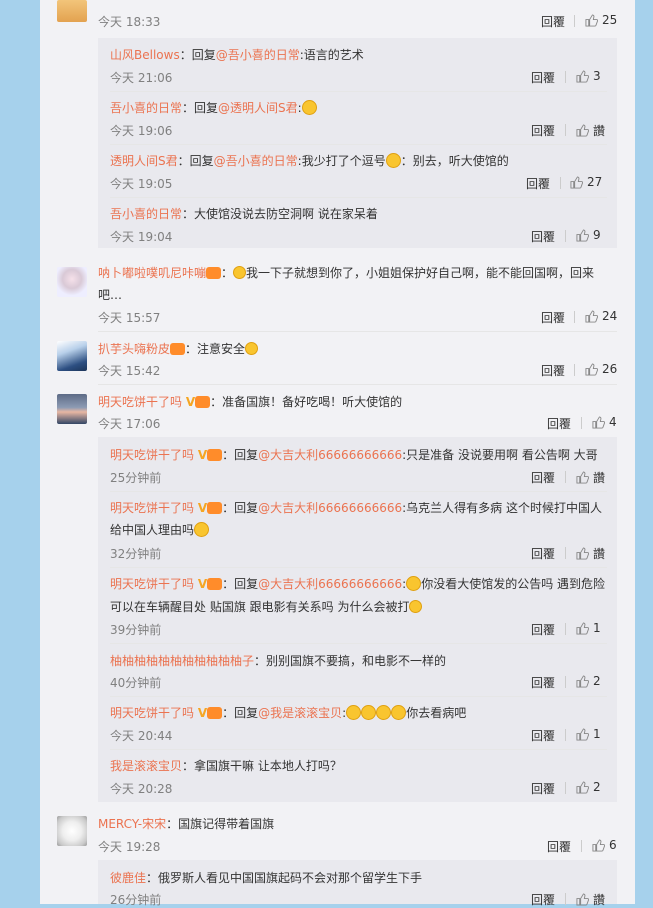 The width and height of the screenshot is (653, 908). I want to click on reply-author: 彼鹿佳, so click(128, 878).